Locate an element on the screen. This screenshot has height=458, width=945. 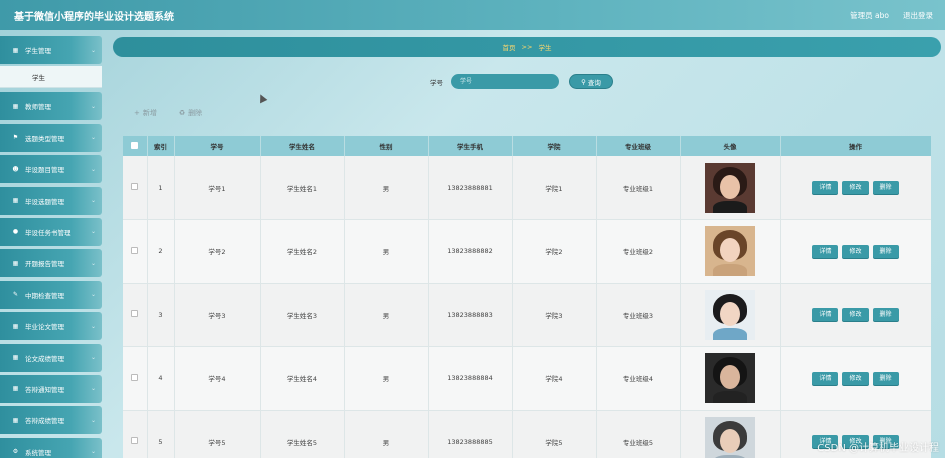
sidebar-item: ▦ 学生管理 ⌄ is located at coordinates (51, 50).